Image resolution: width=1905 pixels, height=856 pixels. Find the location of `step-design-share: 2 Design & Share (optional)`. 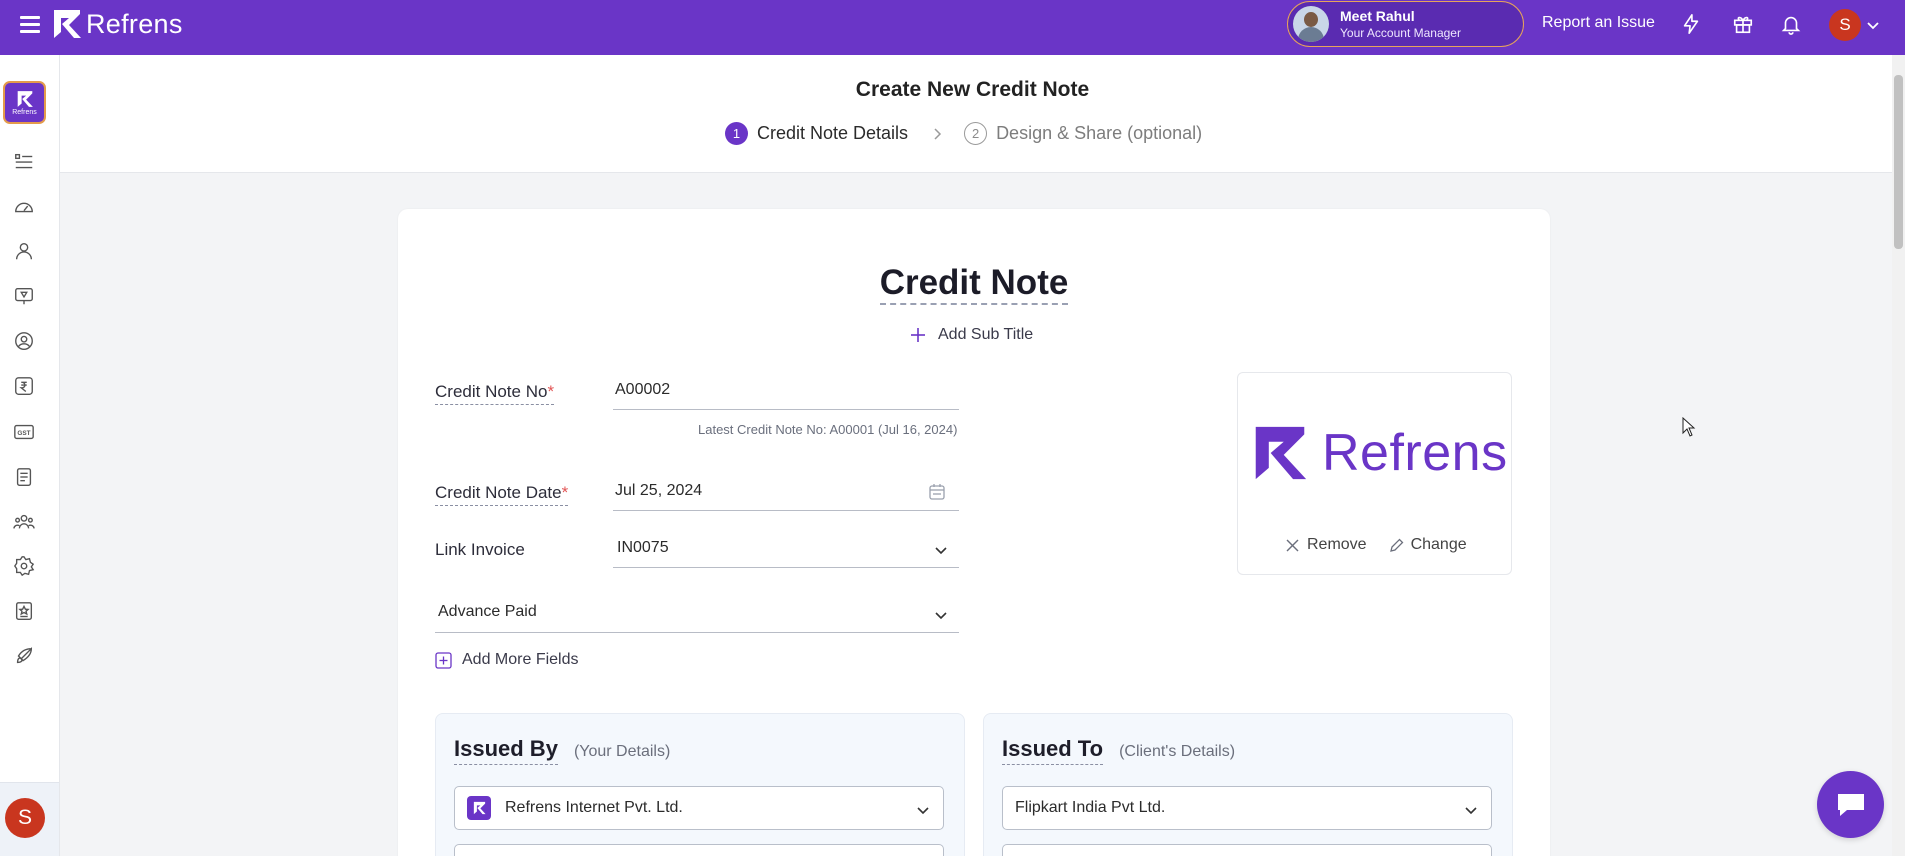

step-design-share: 2 Design & Share (optional) is located at coordinates (1083, 133).